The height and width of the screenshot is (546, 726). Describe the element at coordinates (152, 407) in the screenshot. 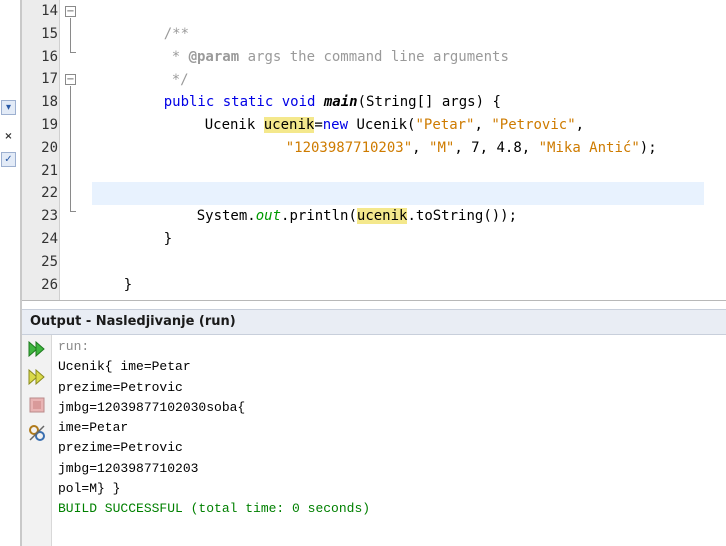

I see `output-line: jmbg=12039877102030soba{` at that location.